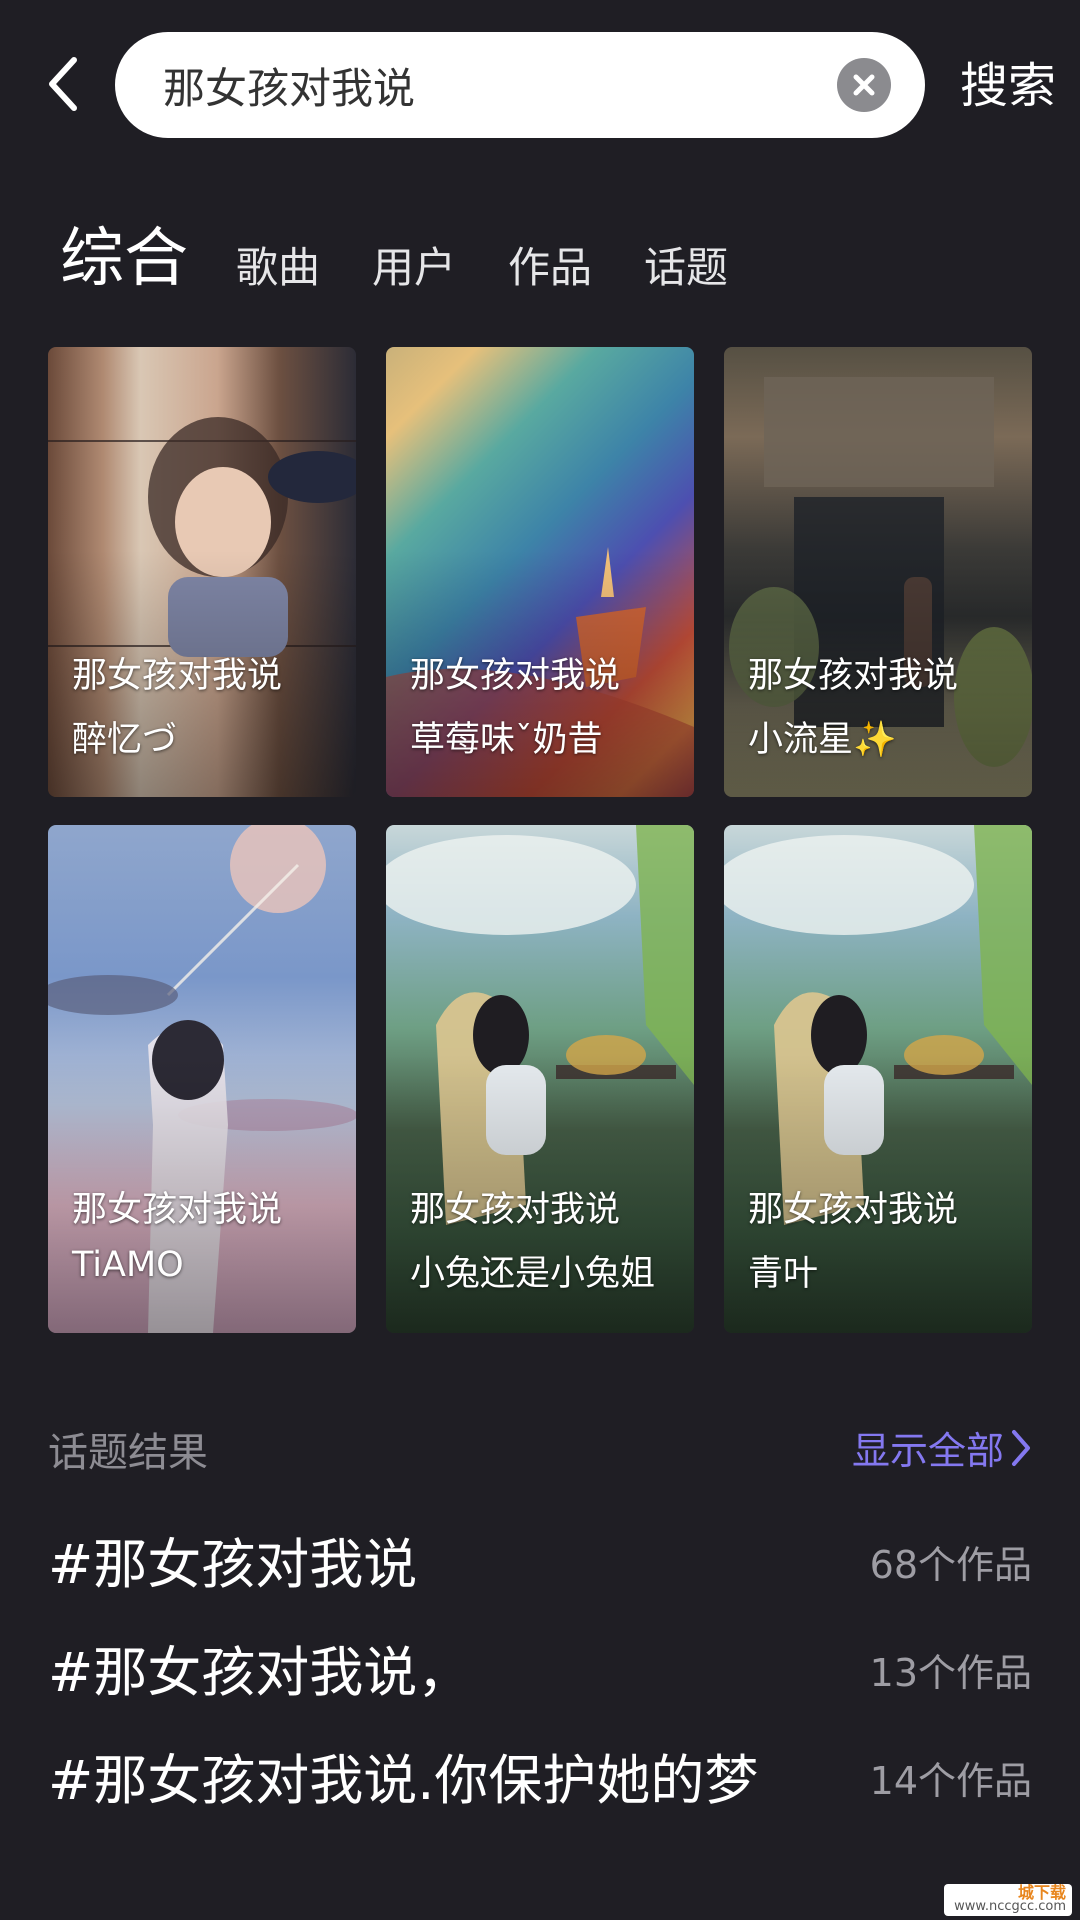 The height and width of the screenshot is (1920, 1080). Describe the element at coordinates (128, 1265) in the screenshot. I see `work-author: TiAMO` at that location.